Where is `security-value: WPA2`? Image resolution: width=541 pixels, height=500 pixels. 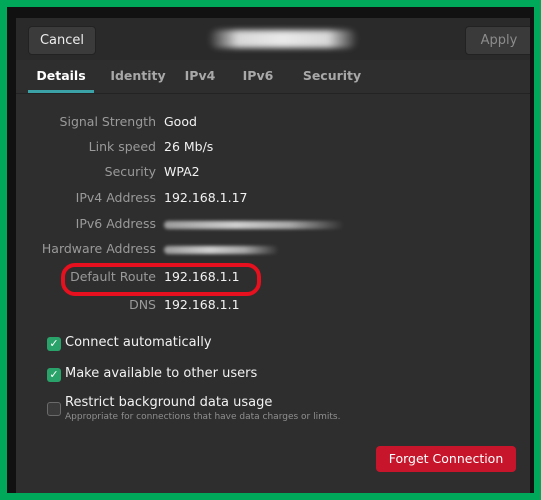 security-value: WPA2 is located at coordinates (182, 171).